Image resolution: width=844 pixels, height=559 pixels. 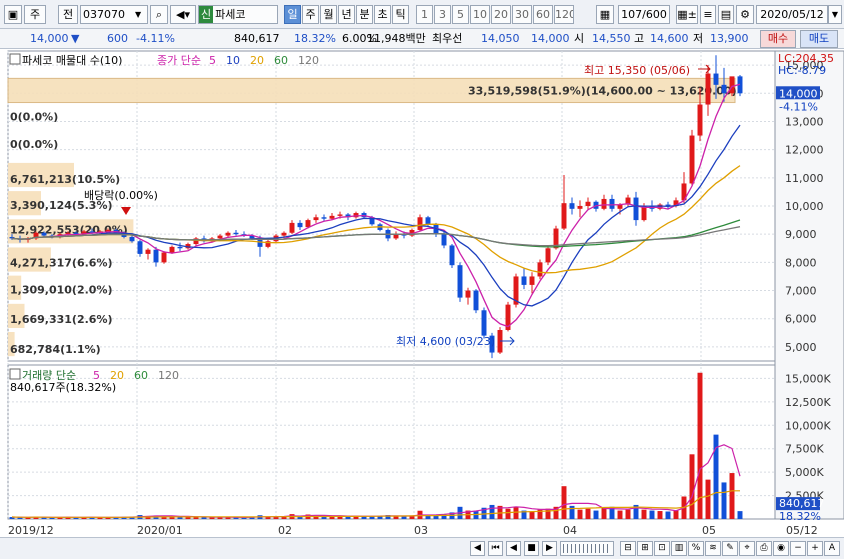 What do you see at coordinates (819, 39) in the screenshot?
I see `sell-button: 매도` at bounding box center [819, 39].